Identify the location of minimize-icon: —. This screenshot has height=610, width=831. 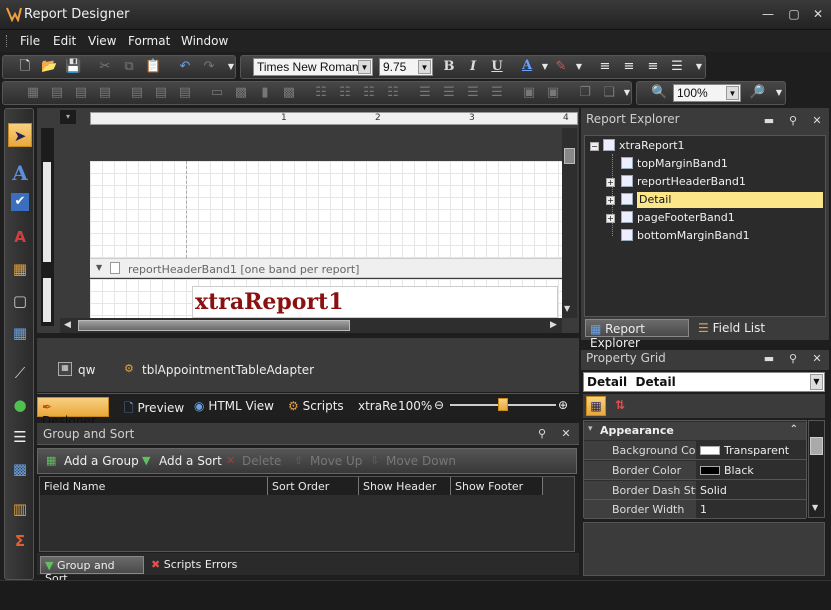
(768, 14).